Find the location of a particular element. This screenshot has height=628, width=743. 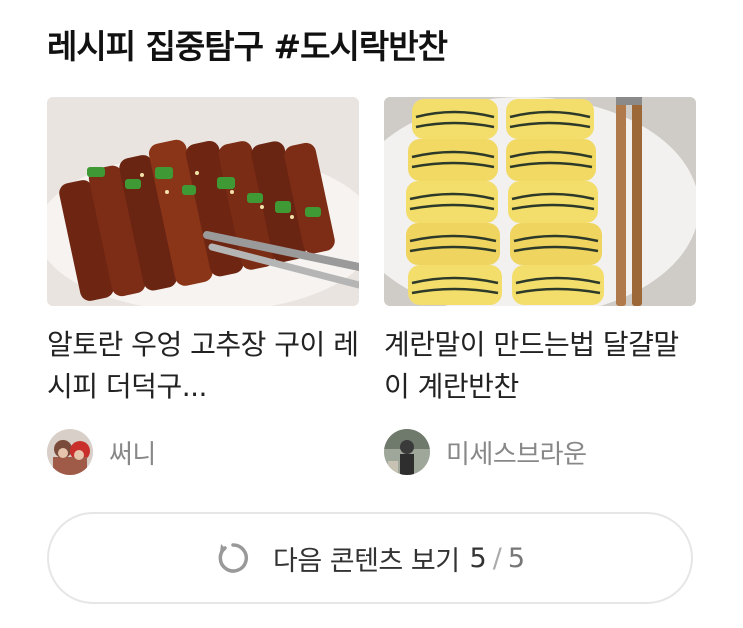

section-title: 레시피 집중탐구 #도시락반찬 is located at coordinates (247, 46).